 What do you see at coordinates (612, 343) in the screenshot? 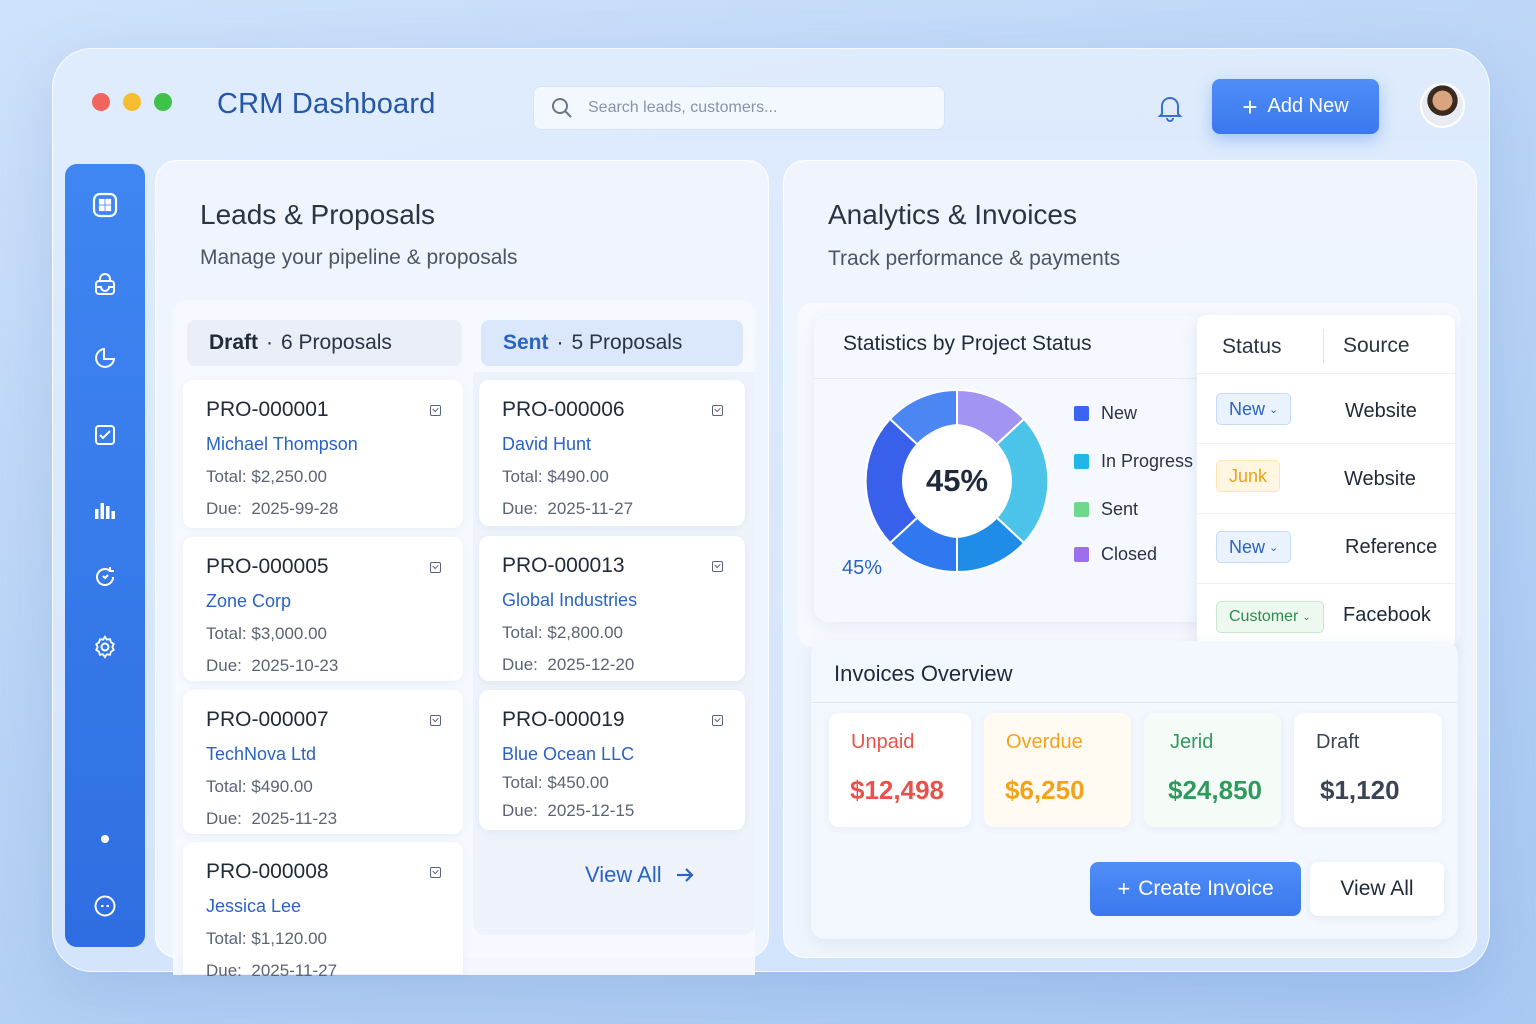
I see `sent-column-header: Sent · 5 Proposals` at bounding box center [612, 343].